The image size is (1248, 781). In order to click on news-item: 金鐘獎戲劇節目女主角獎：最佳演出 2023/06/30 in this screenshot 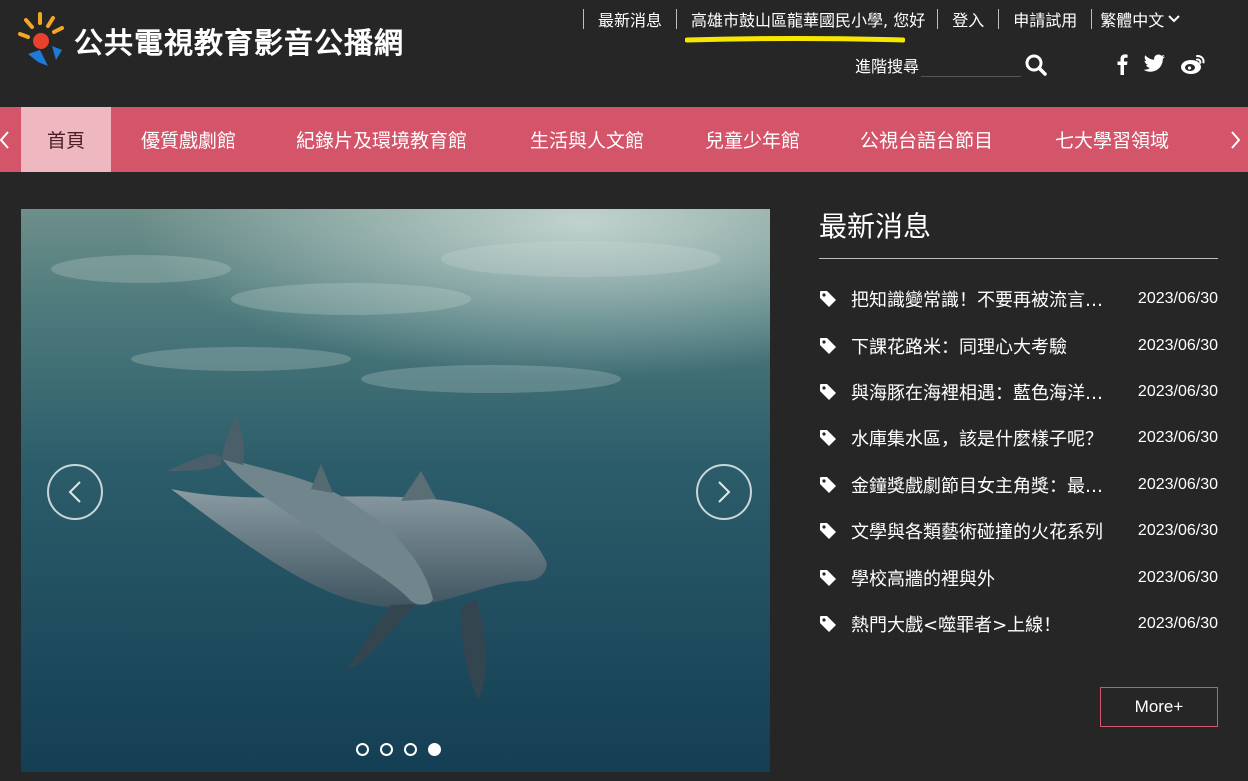, I will do `click(1018, 485)`.